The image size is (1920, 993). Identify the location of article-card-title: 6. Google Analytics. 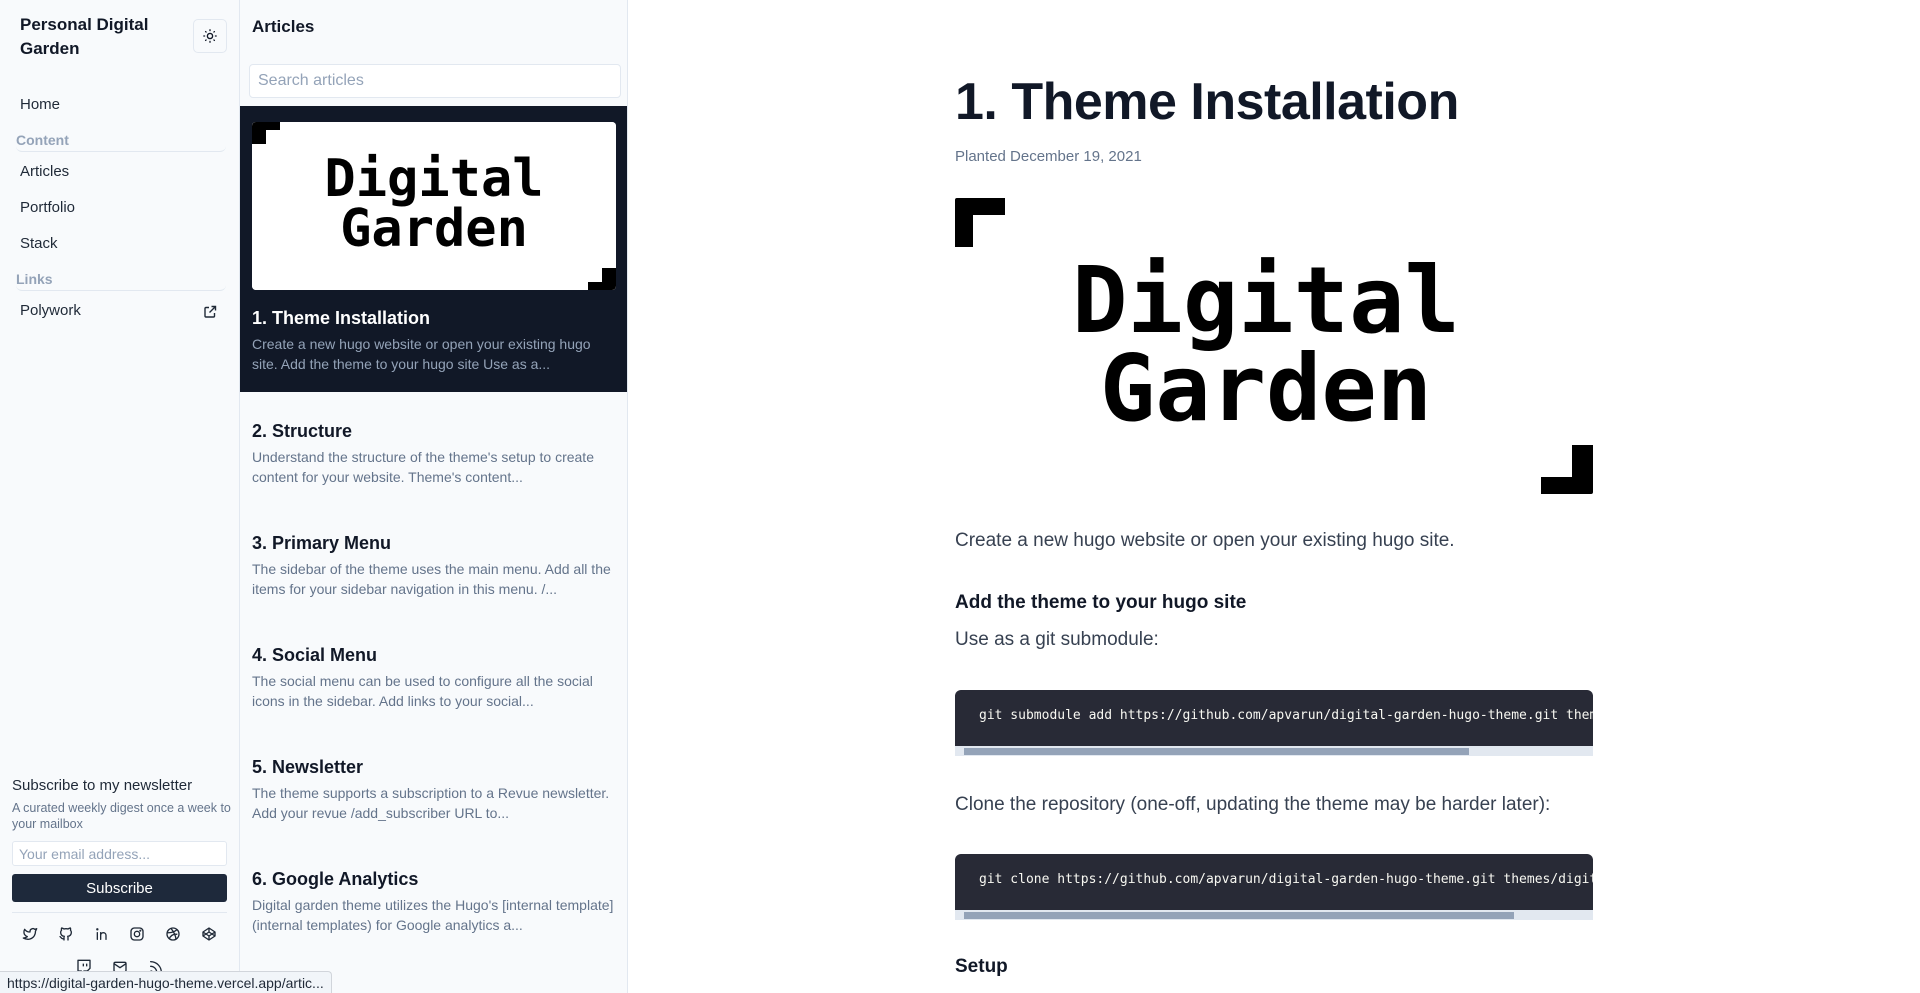
(335, 879).